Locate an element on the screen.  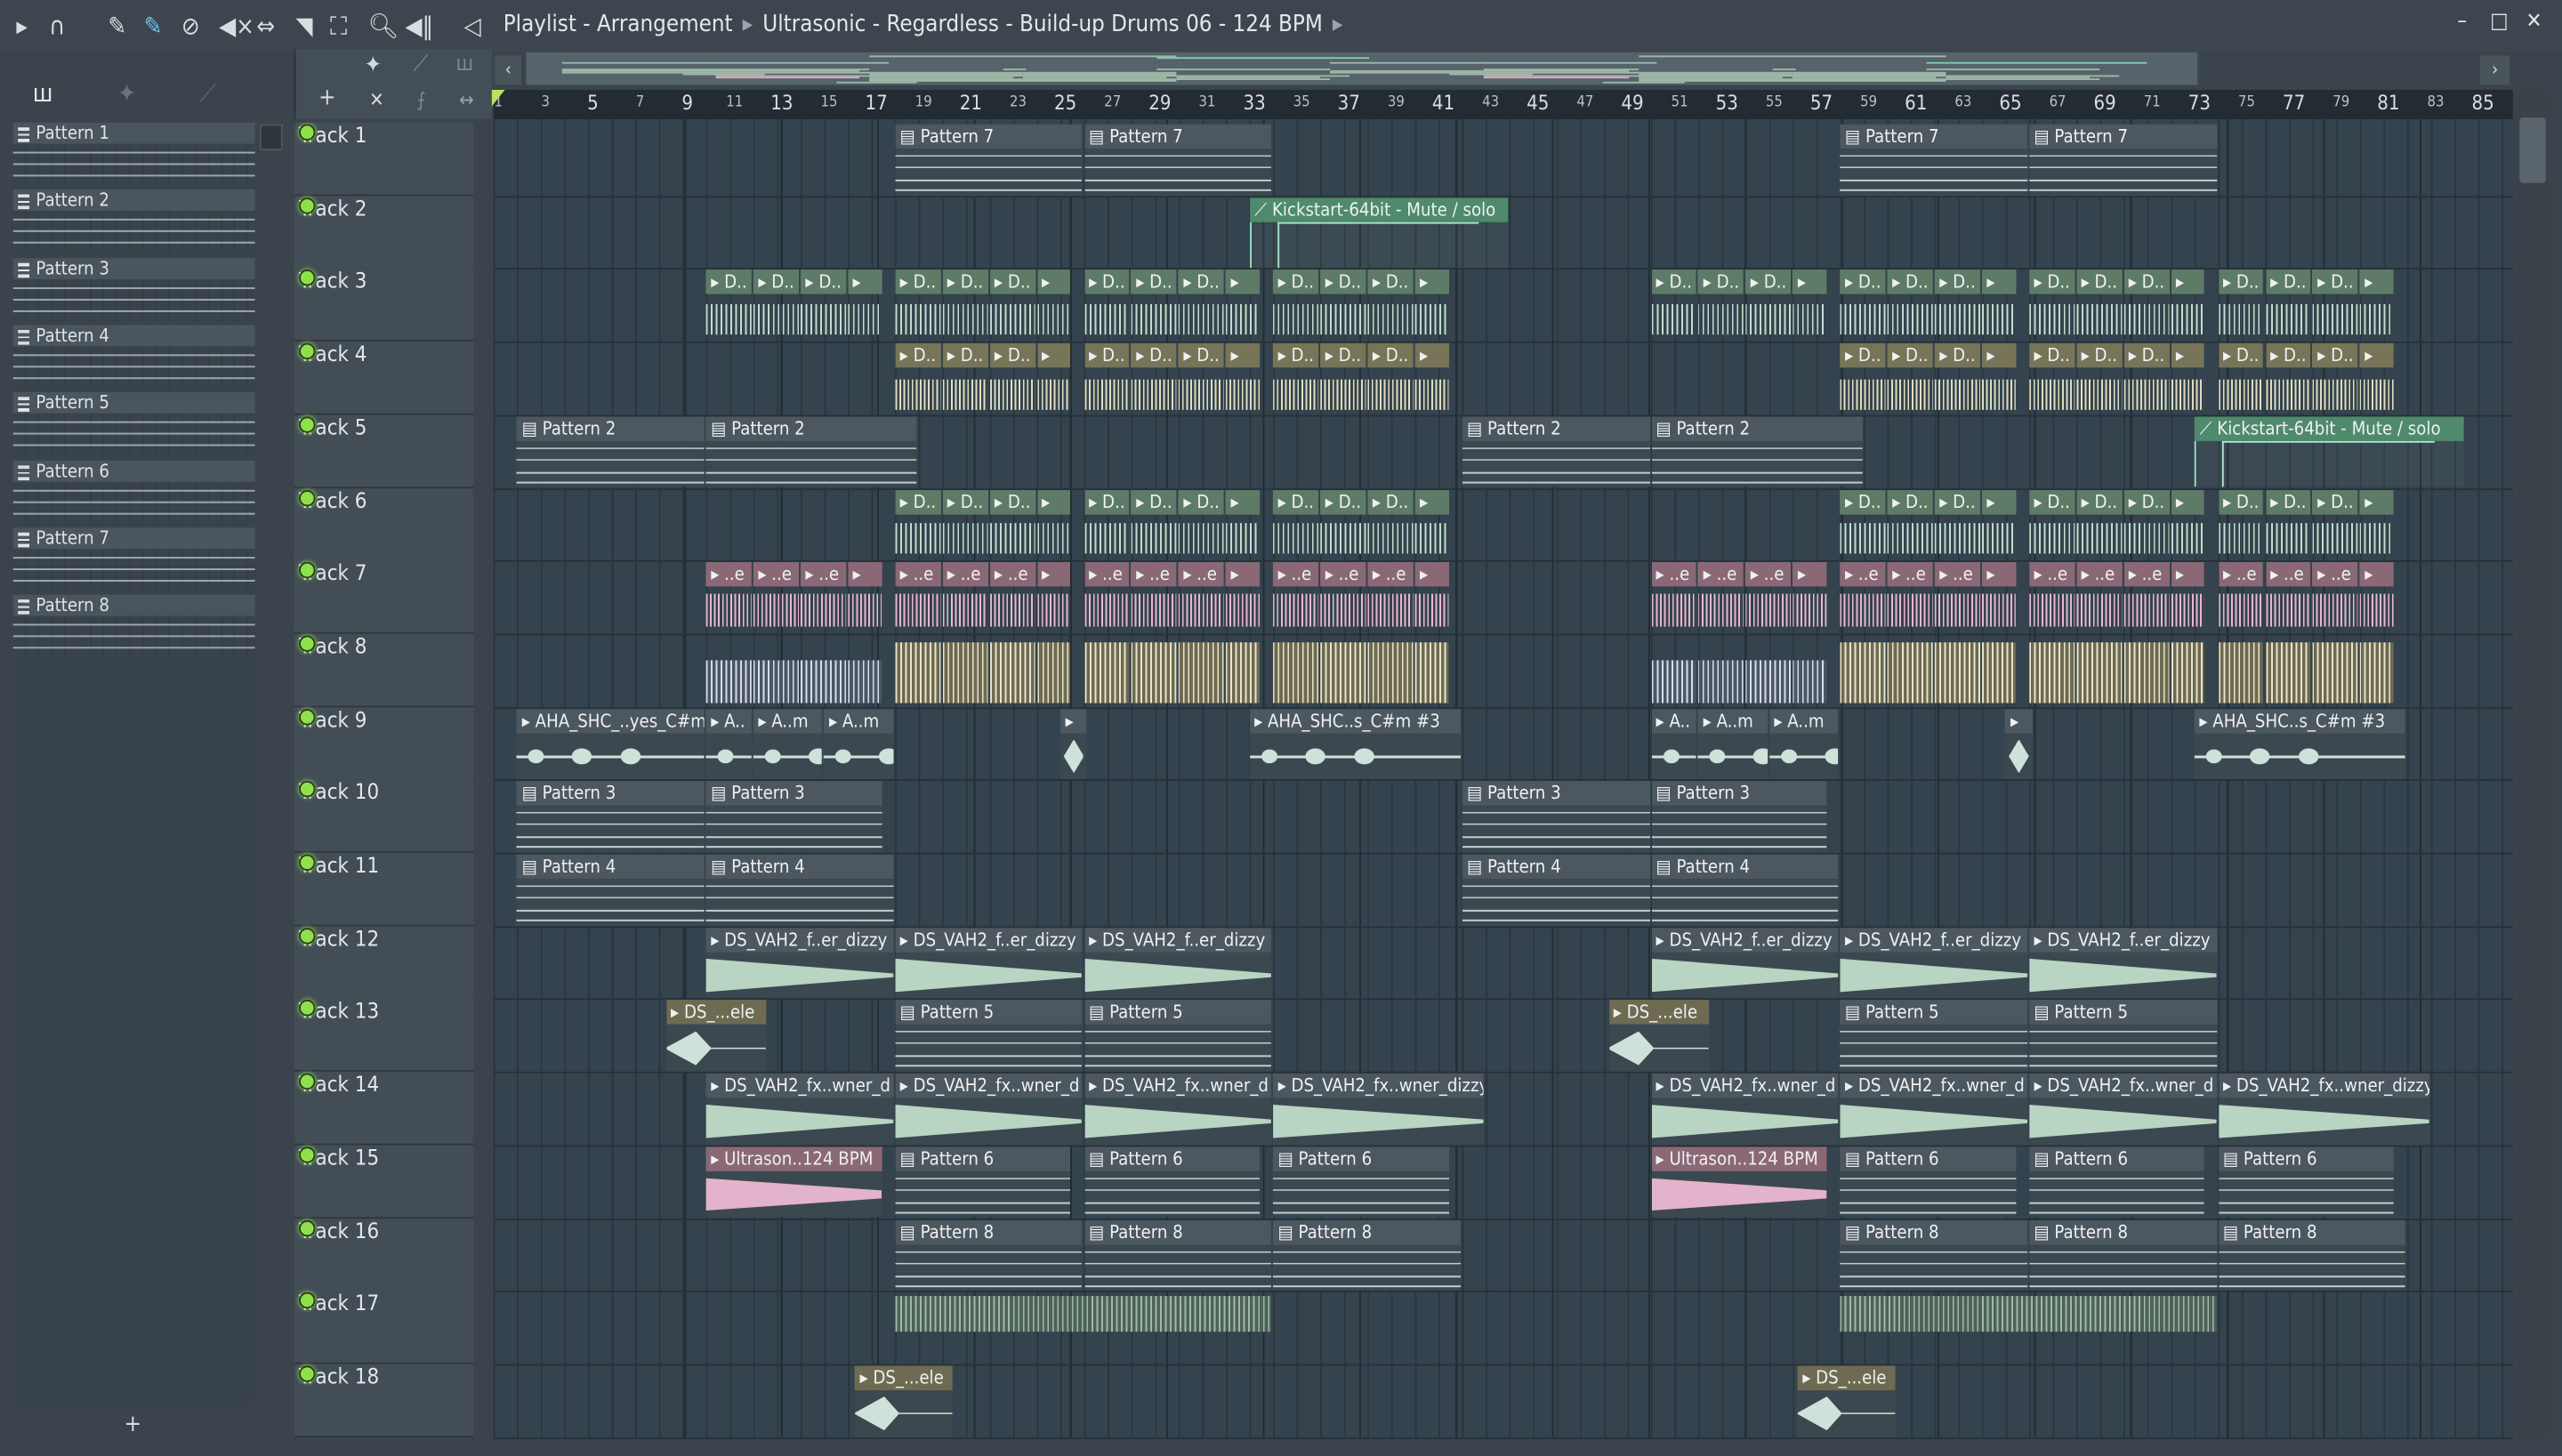
add-track-button: + is located at coordinates (326, 98).